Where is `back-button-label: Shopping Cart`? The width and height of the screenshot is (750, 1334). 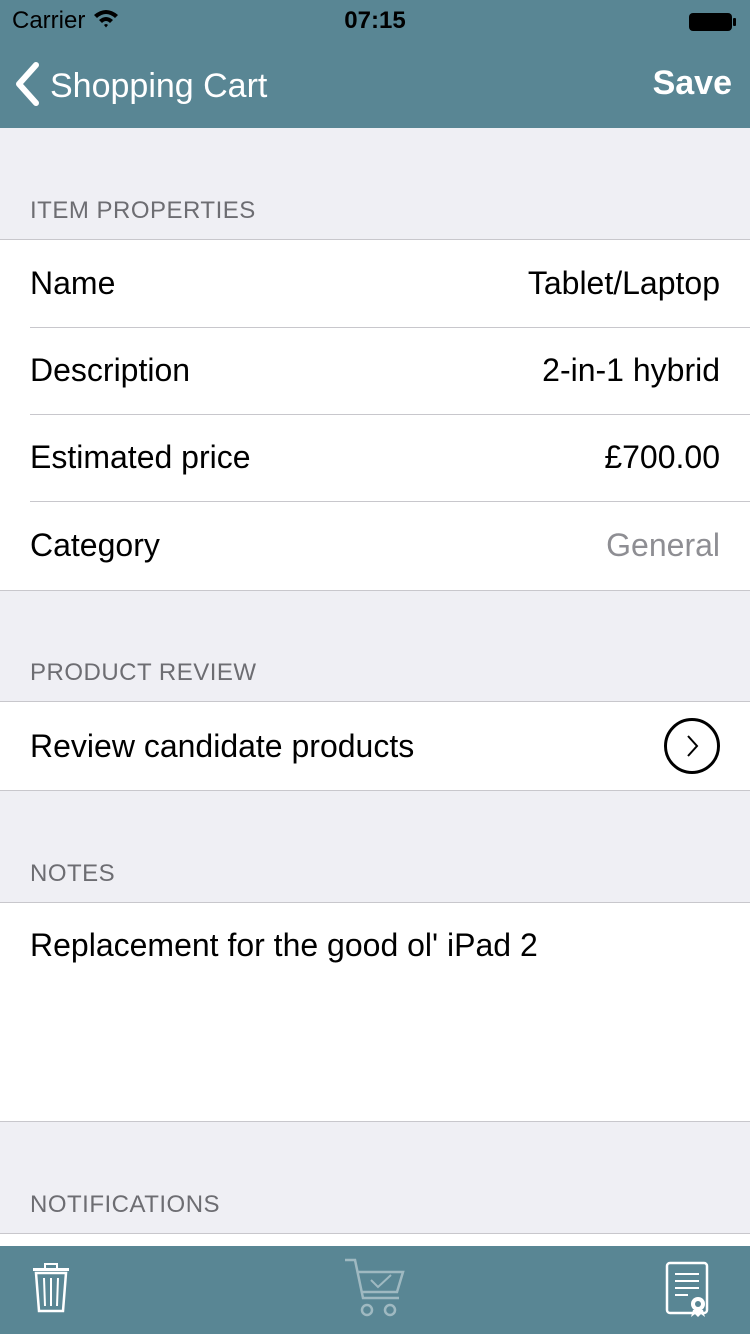
back-button-label: Shopping Cart is located at coordinates (159, 86).